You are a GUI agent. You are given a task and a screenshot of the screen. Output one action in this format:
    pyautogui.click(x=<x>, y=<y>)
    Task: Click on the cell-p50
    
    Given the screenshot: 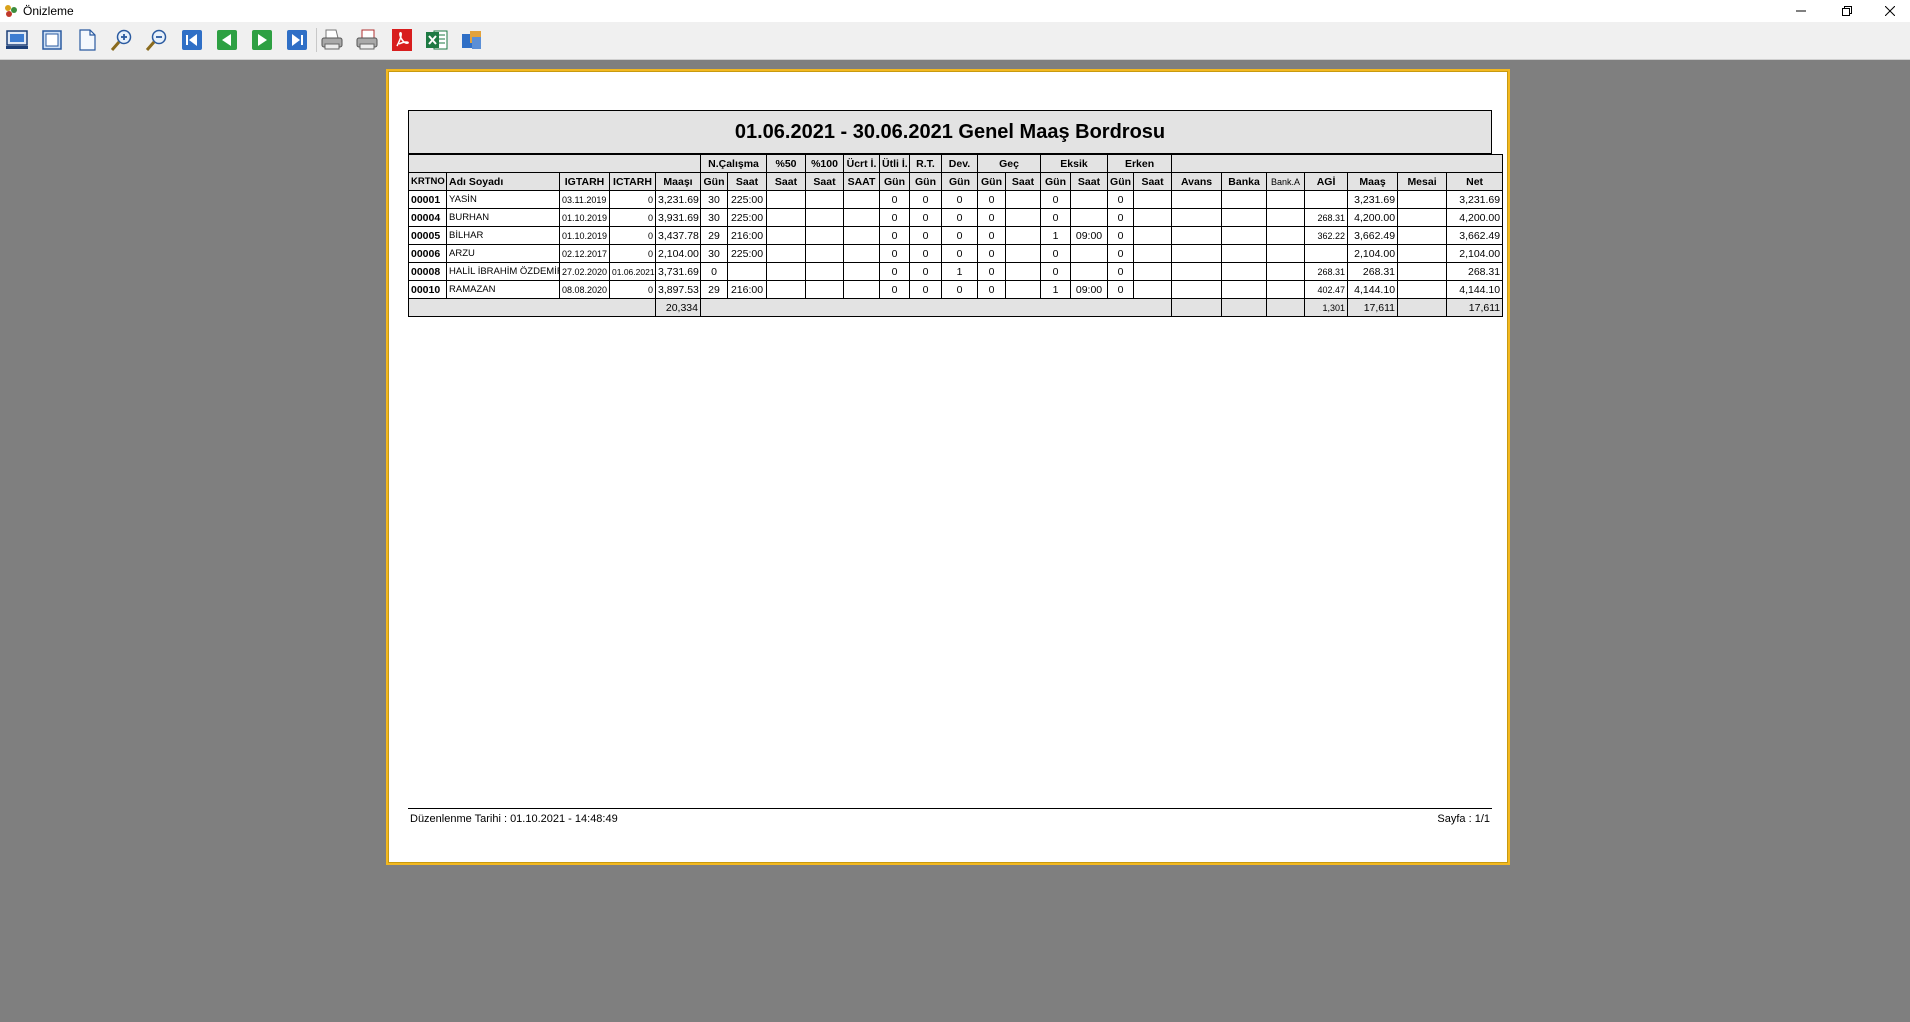 What is the action you would take?
    pyautogui.click(x=786, y=271)
    